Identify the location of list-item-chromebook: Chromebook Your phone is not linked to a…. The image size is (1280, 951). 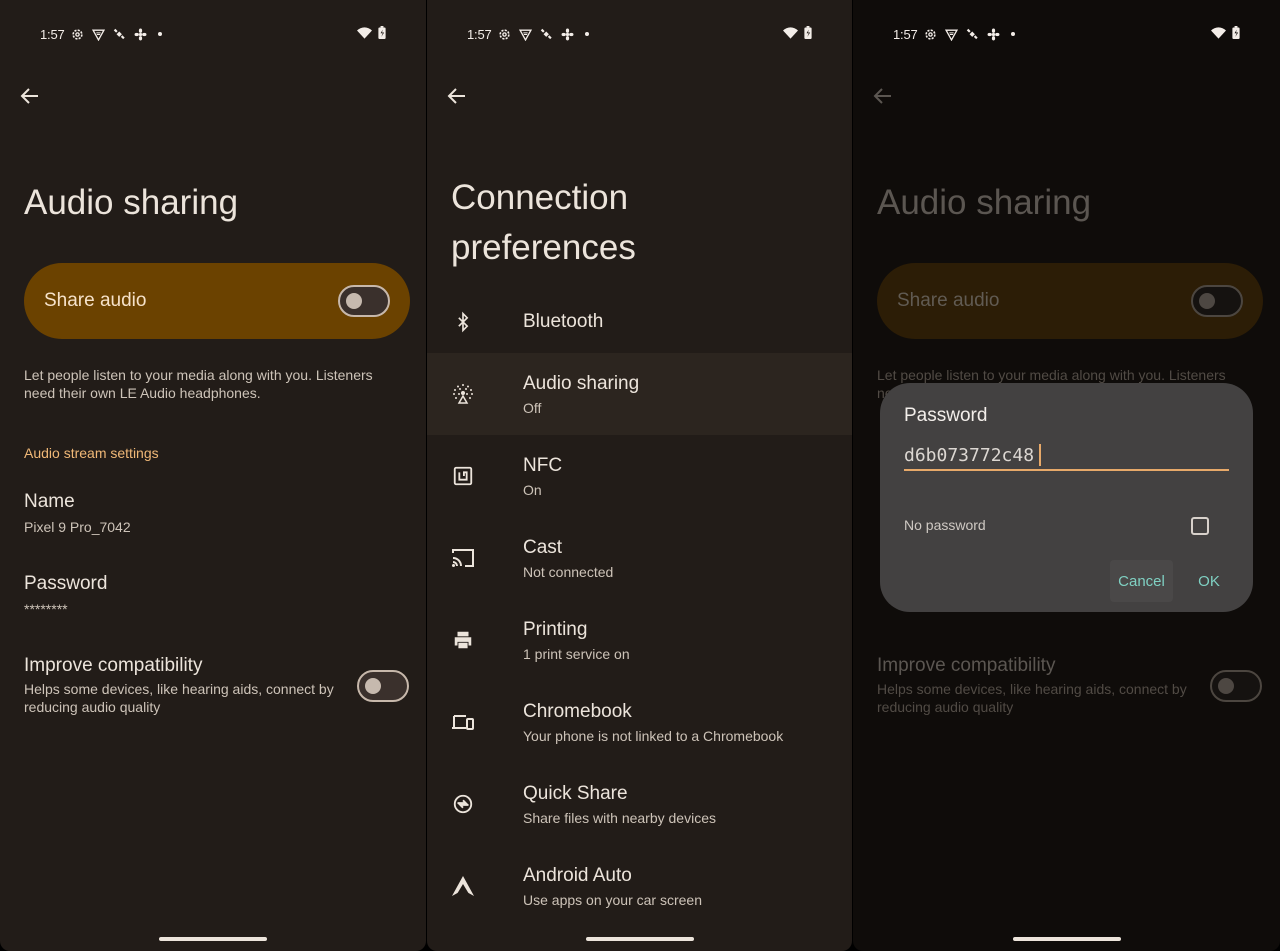
(639, 722).